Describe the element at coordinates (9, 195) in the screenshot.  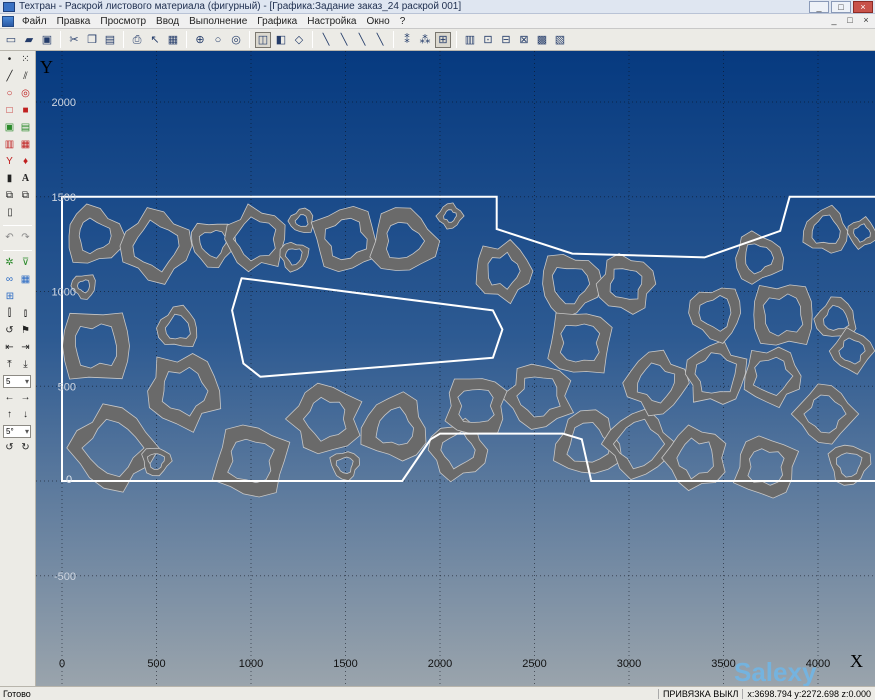
I see `layers-icon: ⧉` at that location.